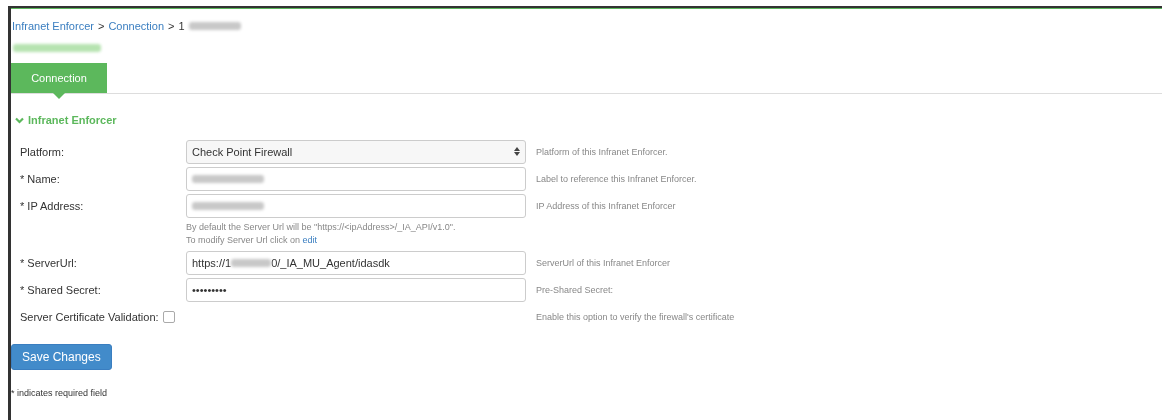 The height and width of the screenshot is (420, 1162). I want to click on sort-arrows-icon, so click(517, 151).